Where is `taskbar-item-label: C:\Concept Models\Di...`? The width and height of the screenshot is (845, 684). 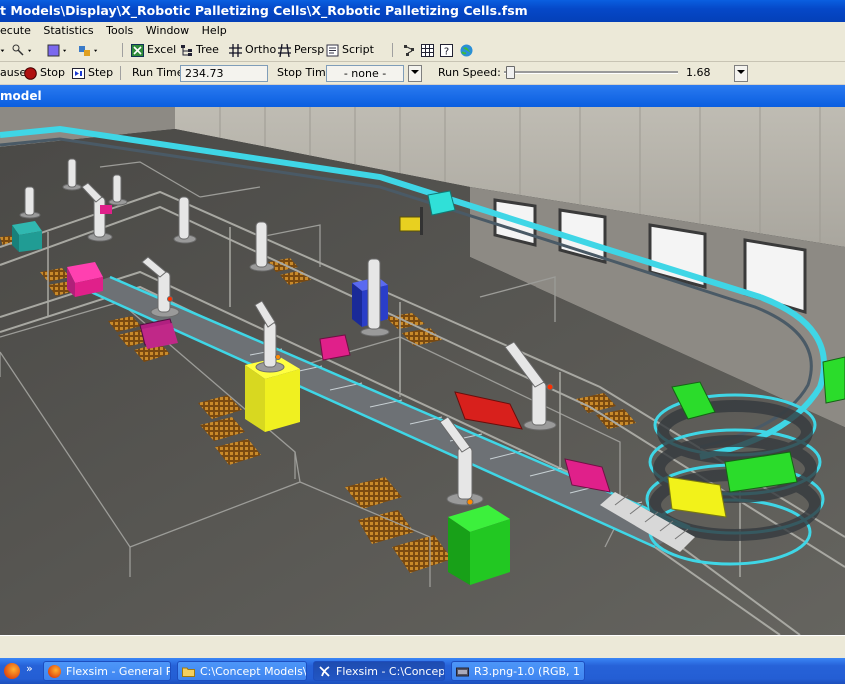
taskbar-item-label: C:\Concept Models\Di... is located at coordinates (253, 671).